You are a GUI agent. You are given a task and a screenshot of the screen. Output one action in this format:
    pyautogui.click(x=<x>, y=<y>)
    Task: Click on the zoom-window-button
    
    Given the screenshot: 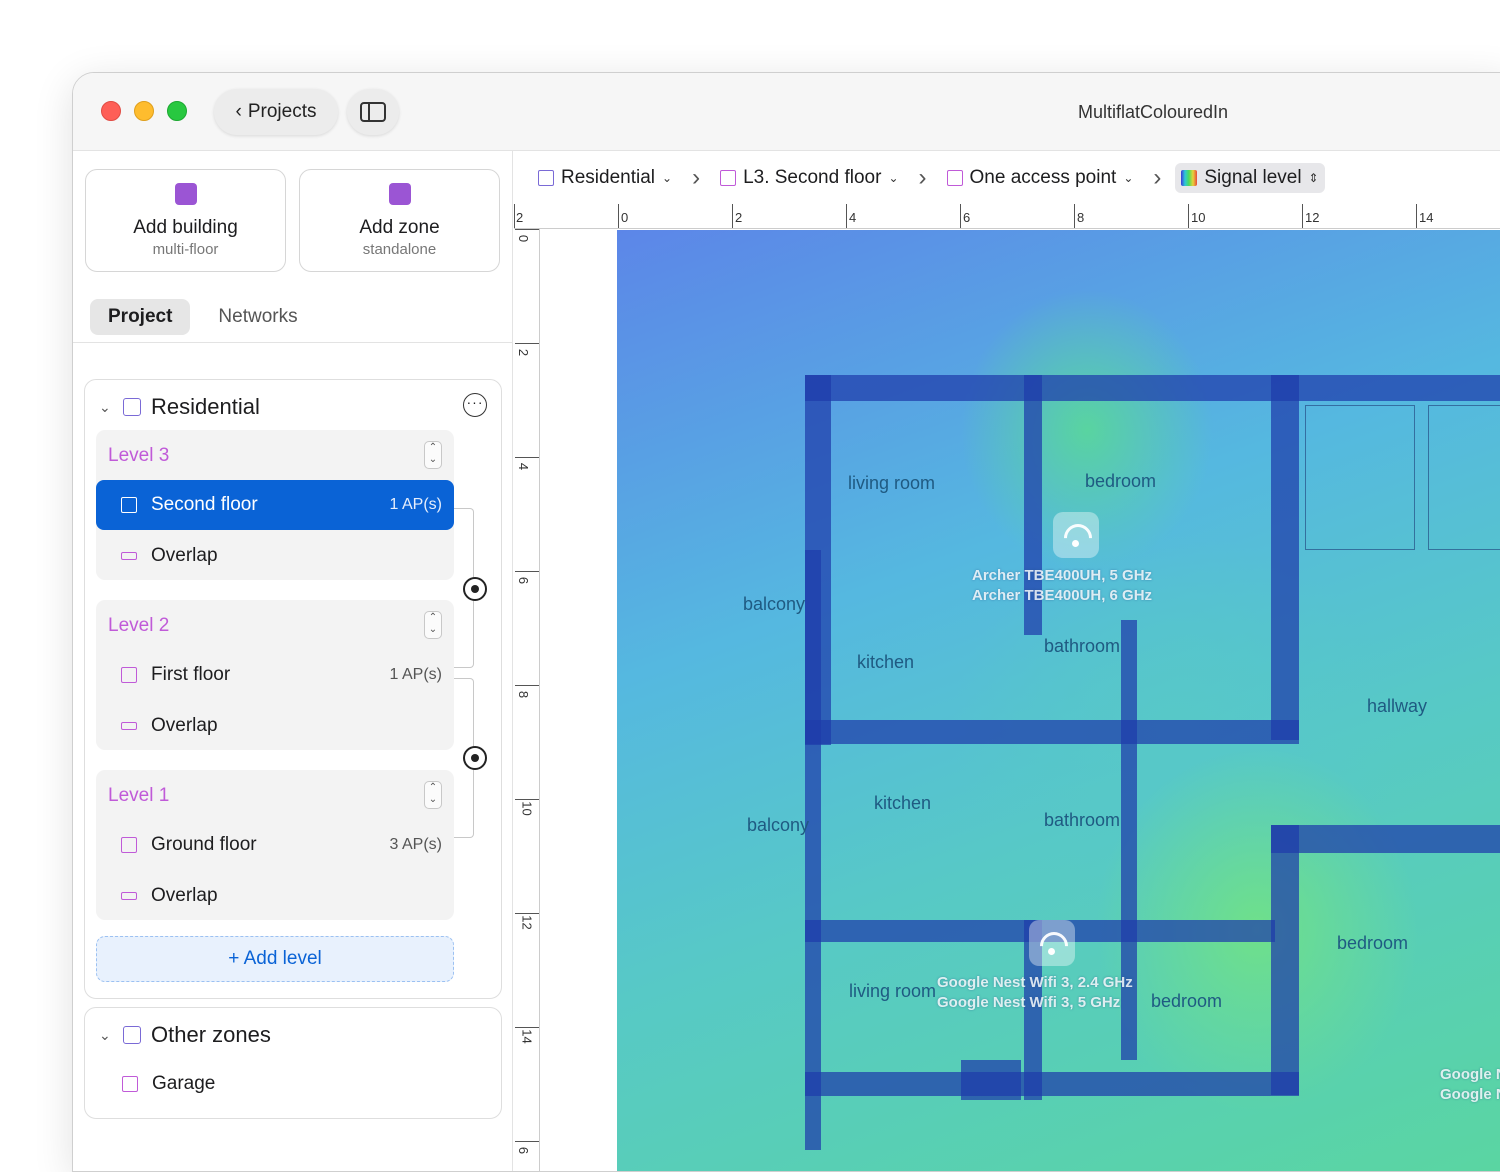 What is the action you would take?
    pyautogui.click(x=177, y=111)
    